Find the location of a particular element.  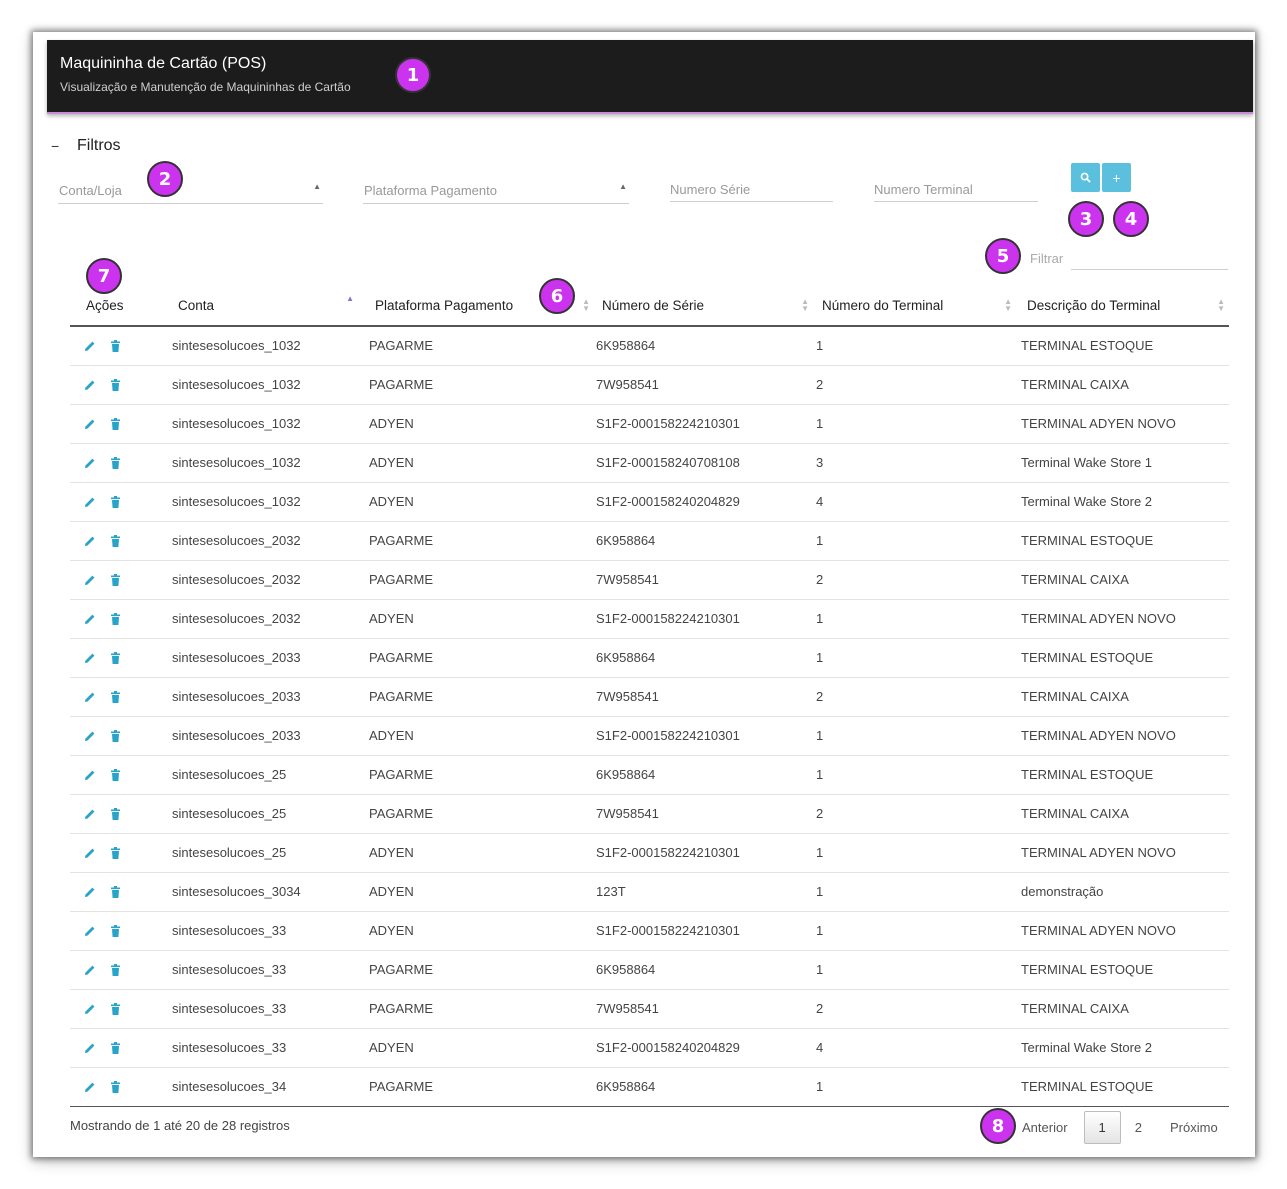

numero-terminal-field is located at coordinates (956, 189).